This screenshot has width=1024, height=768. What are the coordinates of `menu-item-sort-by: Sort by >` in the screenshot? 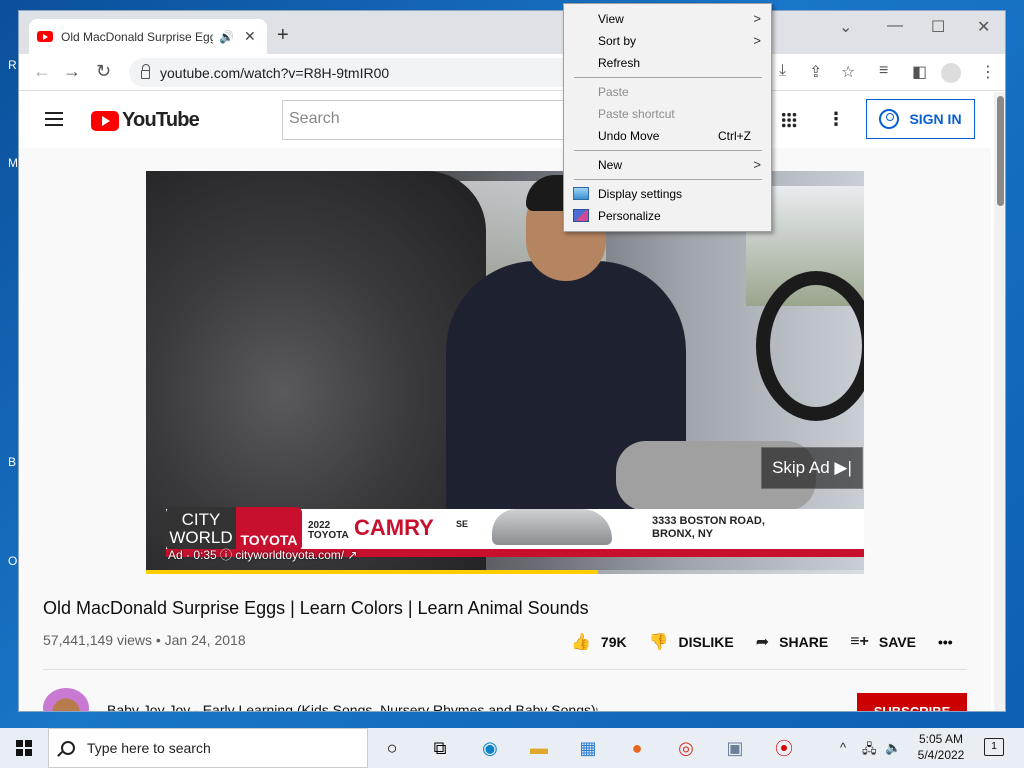 It's located at (667, 41).